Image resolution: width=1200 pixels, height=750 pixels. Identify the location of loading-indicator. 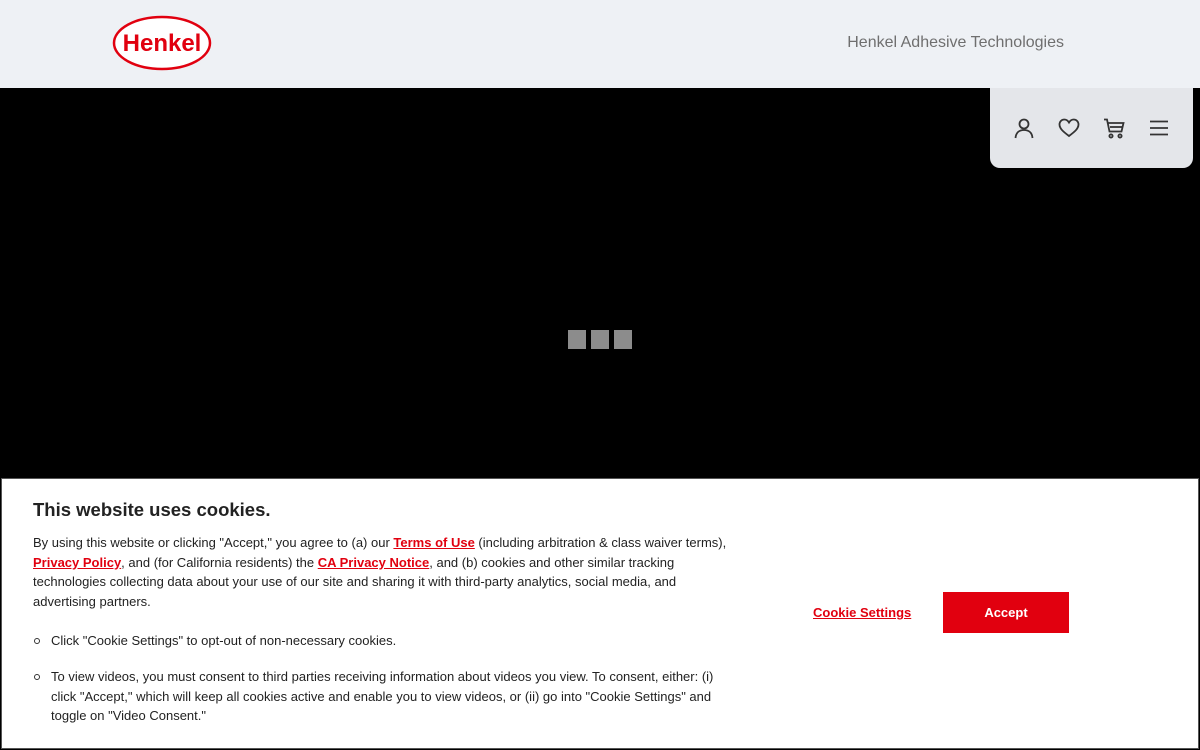
(600, 339).